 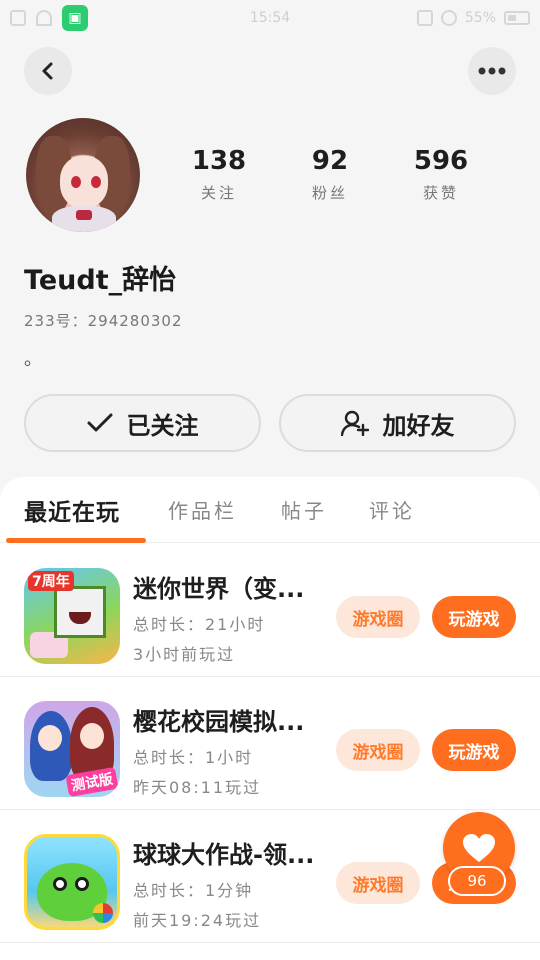 I want to click on mute-icon, so click(x=424, y=18).